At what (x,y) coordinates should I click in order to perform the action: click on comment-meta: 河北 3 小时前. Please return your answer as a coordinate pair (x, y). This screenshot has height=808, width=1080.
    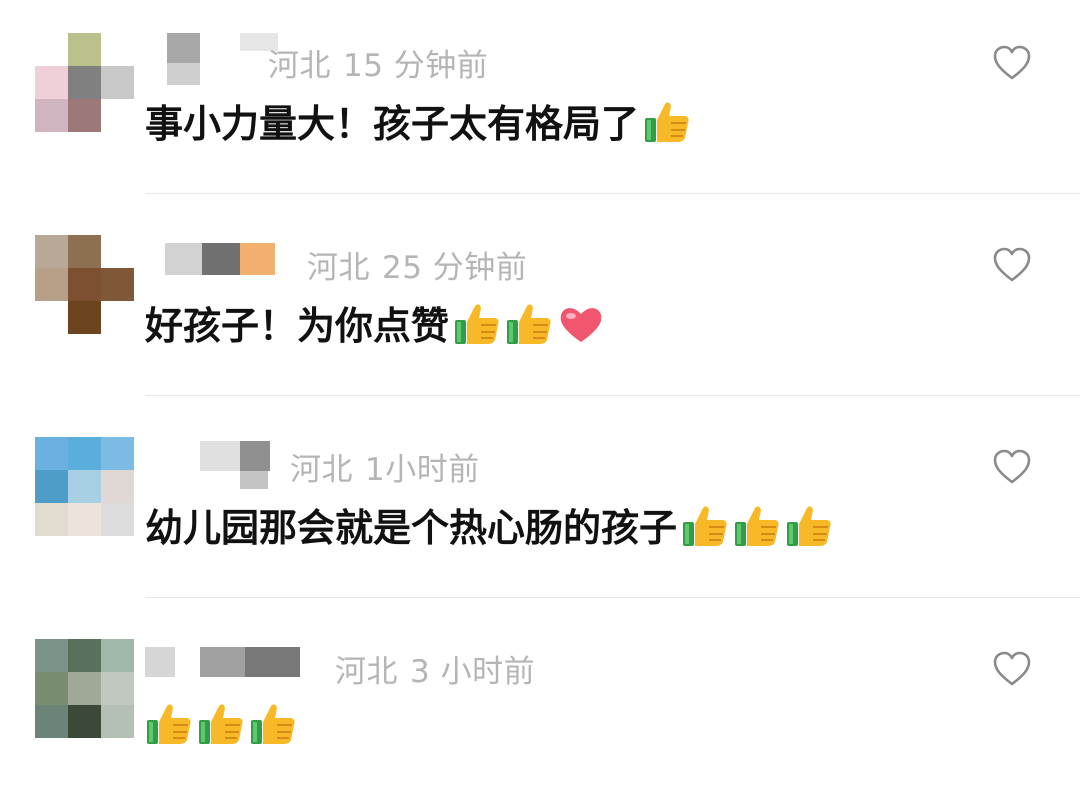
    Looking at the image, I should click on (435, 668).